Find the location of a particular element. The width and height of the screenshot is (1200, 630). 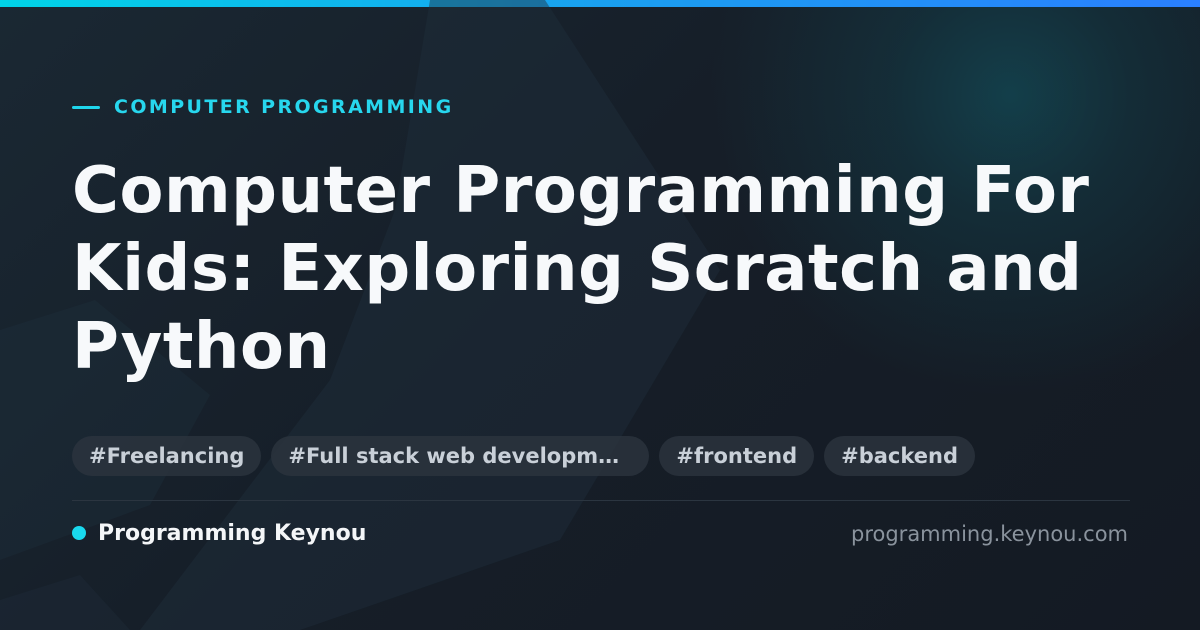

dash-icon is located at coordinates (86, 107).